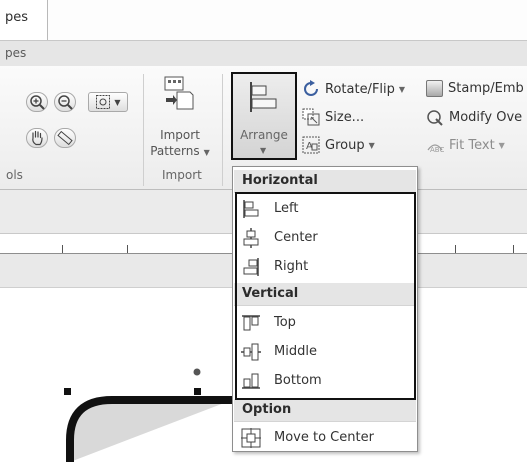  Describe the element at coordinates (180, 151) in the screenshot. I see `import-label-line2: Patterns ▼` at that location.